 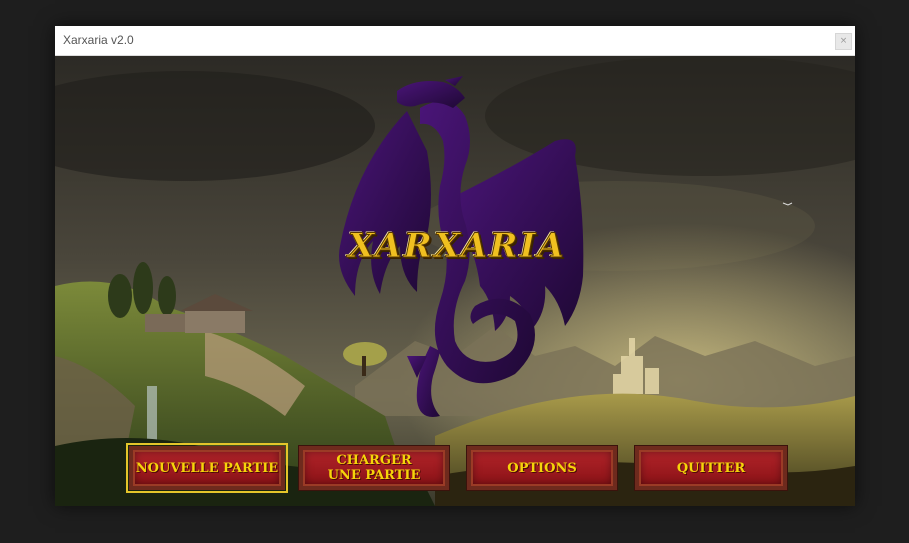 I want to click on new-game-label: NOUVELLE PARTIE, so click(x=207, y=468).